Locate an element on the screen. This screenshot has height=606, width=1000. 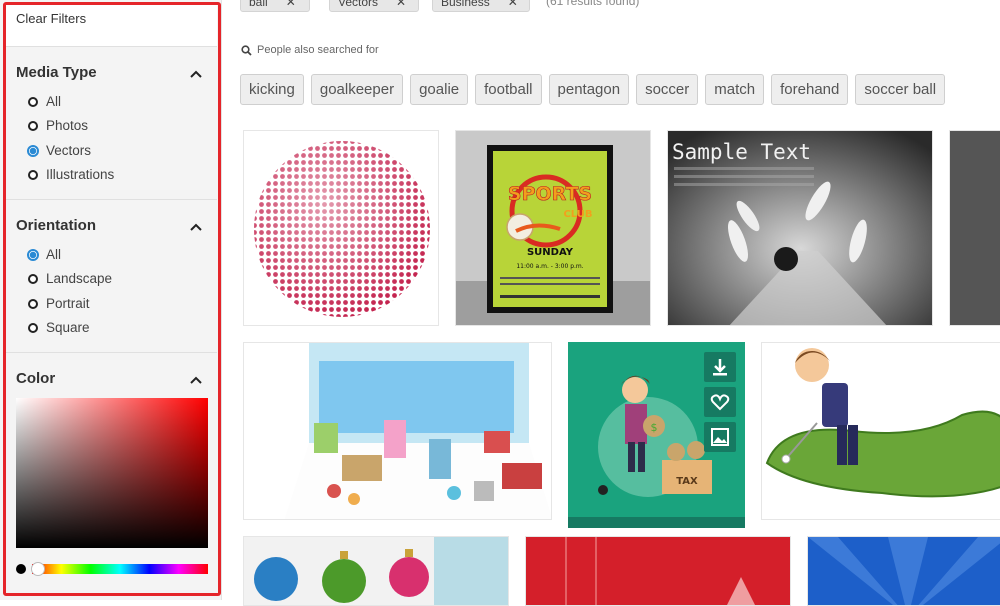
poster-subtitle: CLUB is located at coordinates (577, 214).